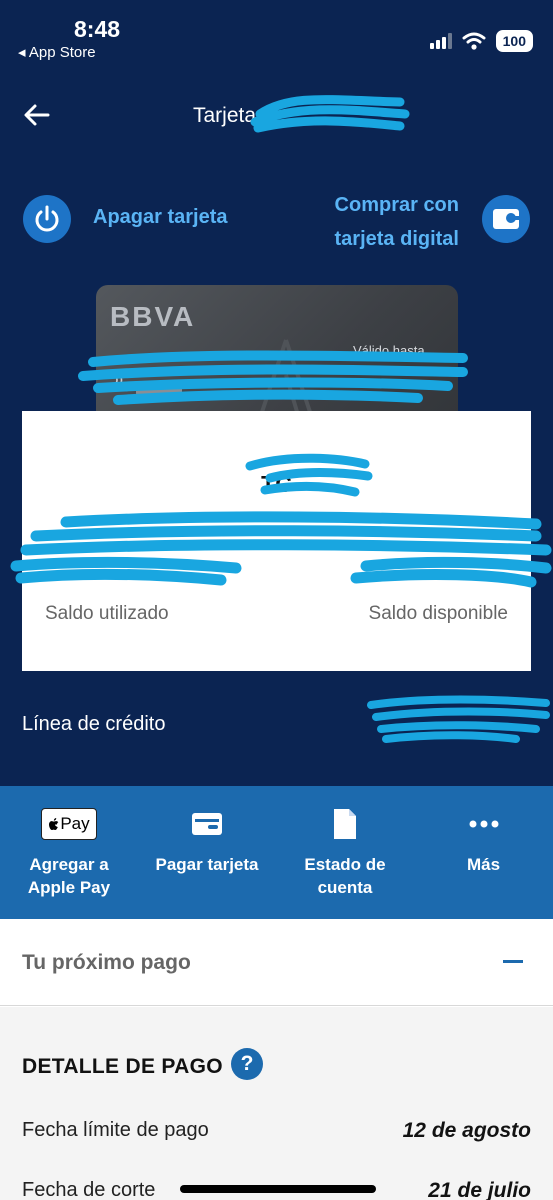 This screenshot has height=1200, width=553. I want to click on digital-card-line-1: Comprar con, so click(396, 205).